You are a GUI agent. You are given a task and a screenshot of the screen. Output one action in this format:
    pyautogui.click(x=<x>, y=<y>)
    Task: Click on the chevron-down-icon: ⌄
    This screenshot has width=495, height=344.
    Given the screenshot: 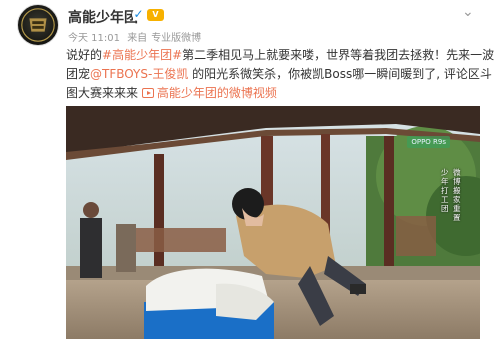 What is the action you would take?
    pyautogui.click(x=468, y=12)
    